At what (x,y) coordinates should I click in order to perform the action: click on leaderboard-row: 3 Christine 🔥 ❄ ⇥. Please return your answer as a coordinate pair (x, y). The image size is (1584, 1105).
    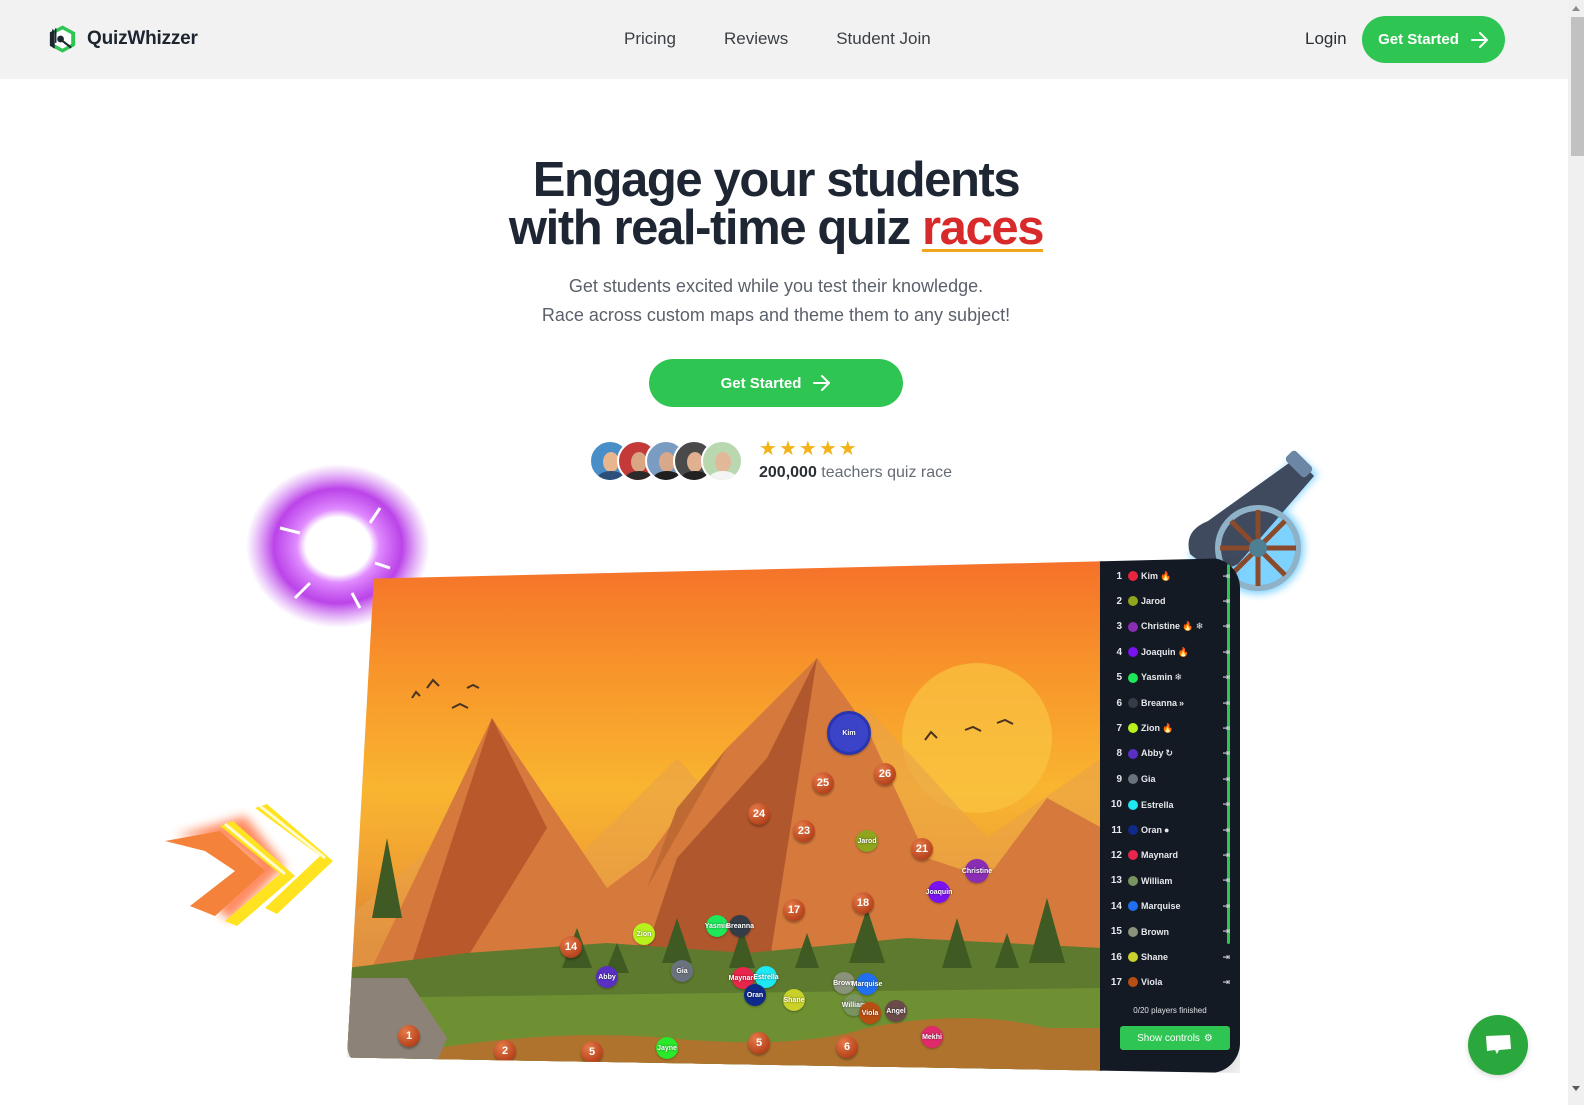
    Looking at the image, I should click on (1165, 627).